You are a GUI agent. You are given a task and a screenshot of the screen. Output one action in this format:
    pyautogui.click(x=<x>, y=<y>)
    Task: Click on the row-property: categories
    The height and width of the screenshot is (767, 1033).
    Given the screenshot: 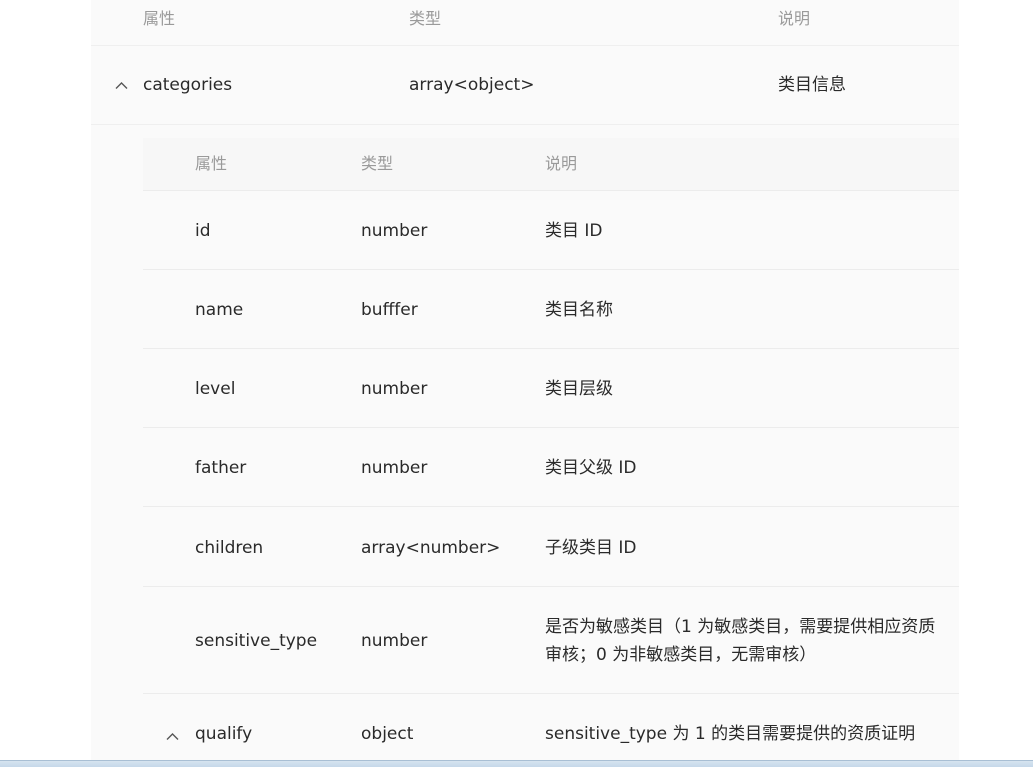 What is the action you would take?
    pyautogui.click(x=188, y=85)
    